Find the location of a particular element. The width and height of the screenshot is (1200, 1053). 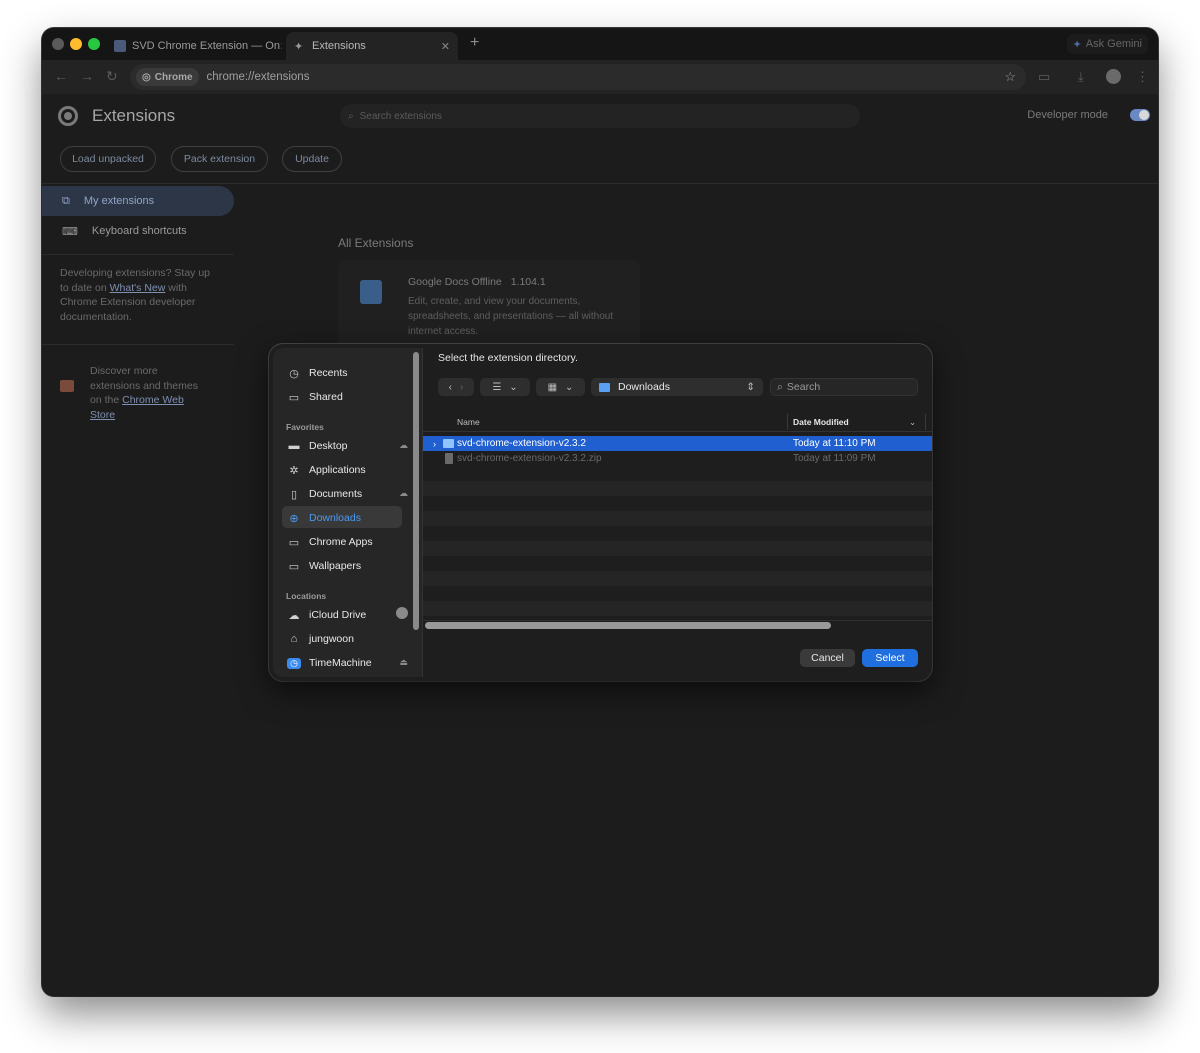

sidebar-item-shared: ▭ Shared is located at coordinates (315, 397).